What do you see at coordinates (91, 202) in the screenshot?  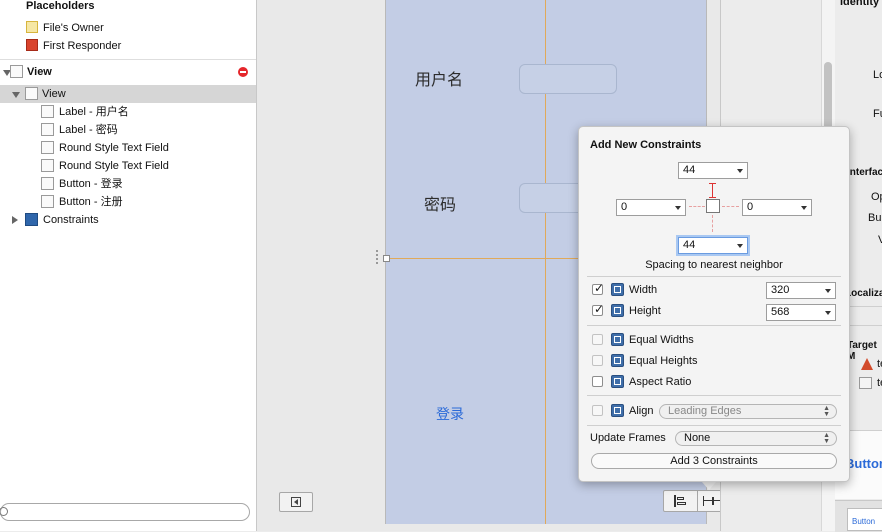 I see `child-label: Button - 注册` at bounding box center [91, 202].